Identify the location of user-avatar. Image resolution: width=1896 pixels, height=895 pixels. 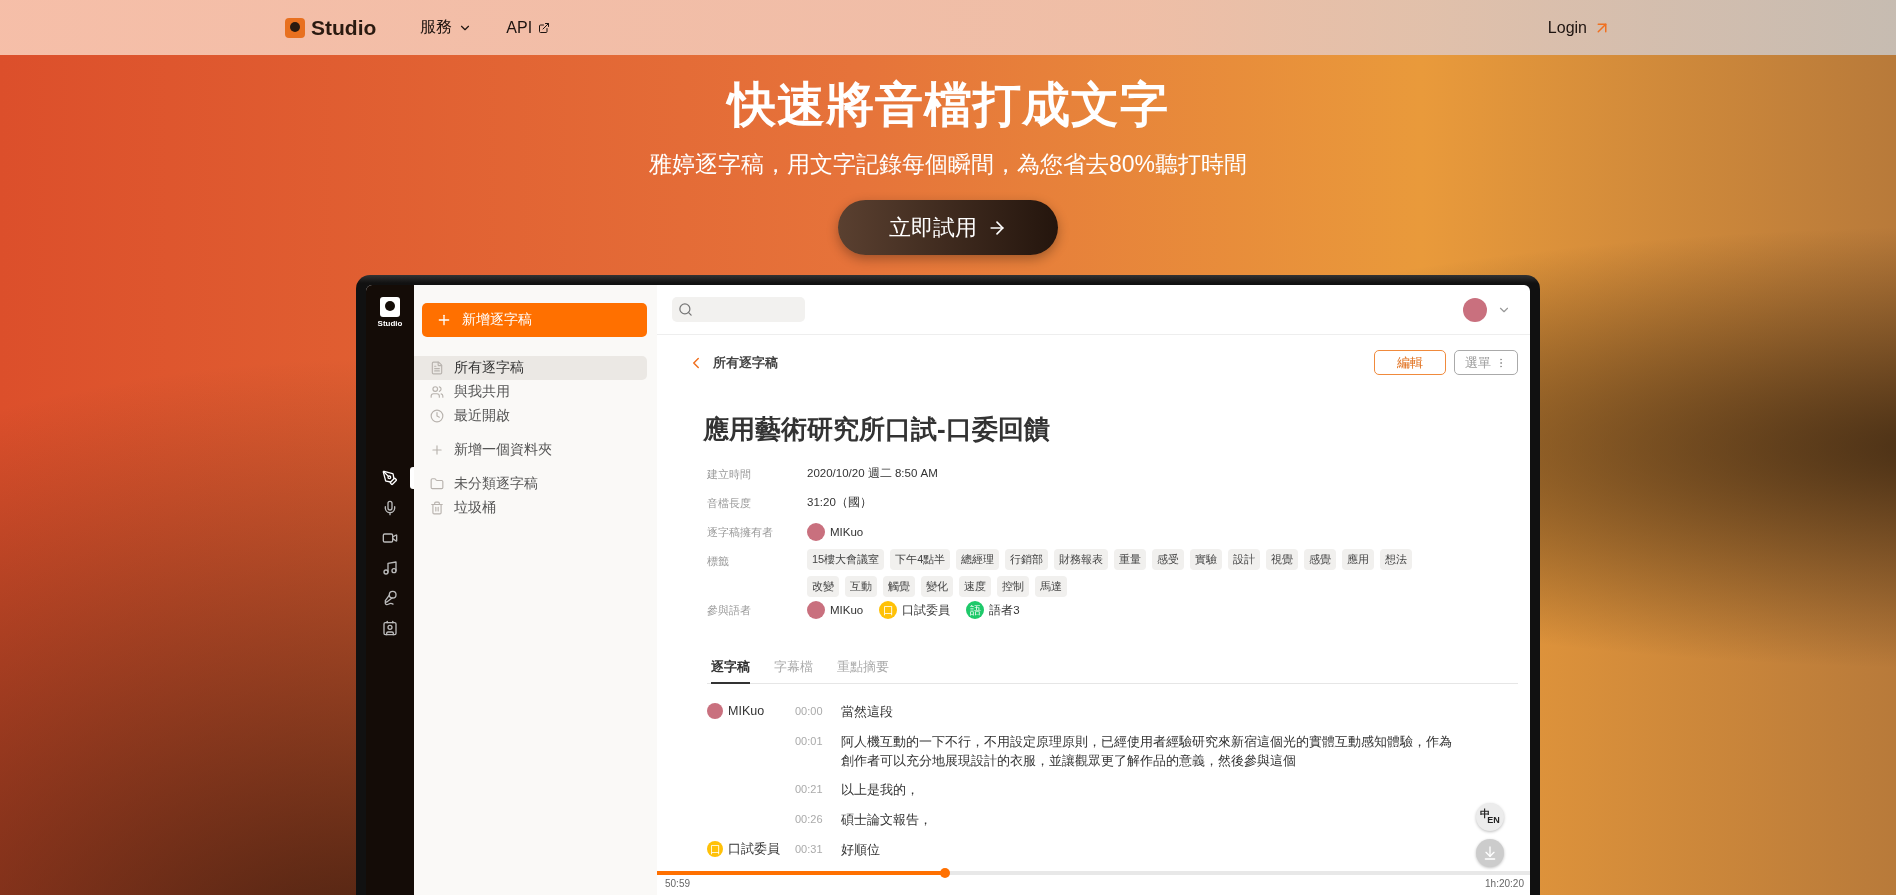
(1475, 309).